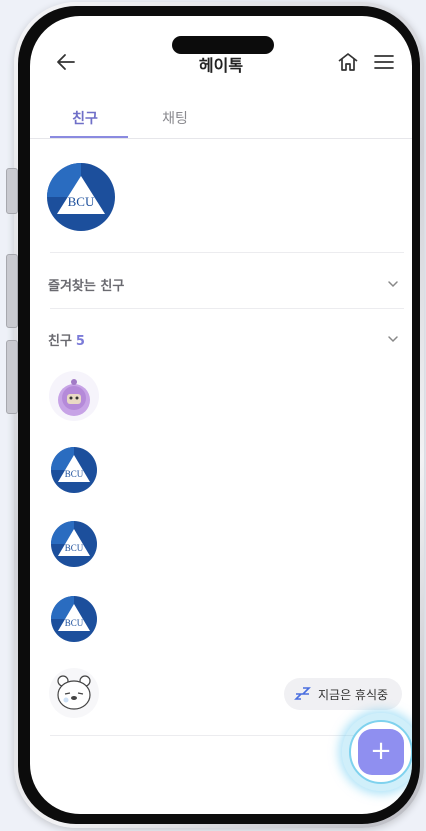 This screenshot has height=831, width=426. What do you see at coordinates (221, 117) in the screenshot?
I see `tab-bar: 친구 채팅` at bounding box center [221, 117].